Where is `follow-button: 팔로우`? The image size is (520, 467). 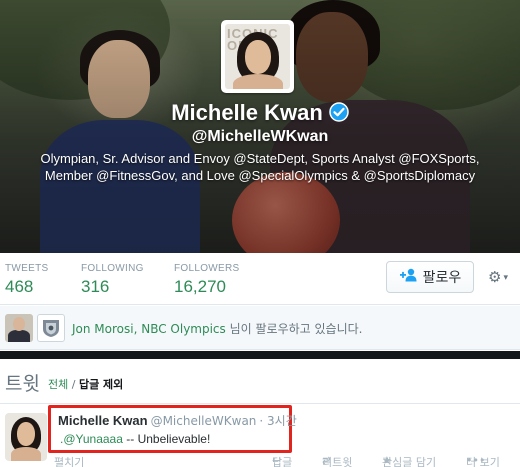 follow-button: 팔로우 is located at coordinates (430, 277).